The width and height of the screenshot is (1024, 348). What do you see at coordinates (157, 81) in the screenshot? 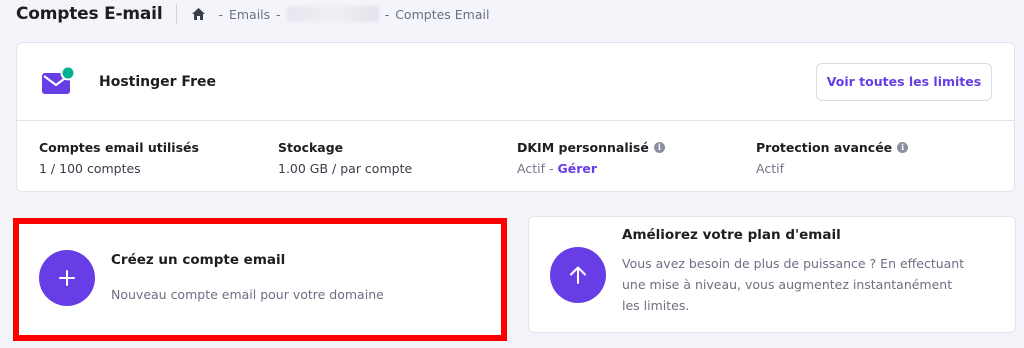
I see `plan-name: Hostinger Free` at bounding box center [157, 81].